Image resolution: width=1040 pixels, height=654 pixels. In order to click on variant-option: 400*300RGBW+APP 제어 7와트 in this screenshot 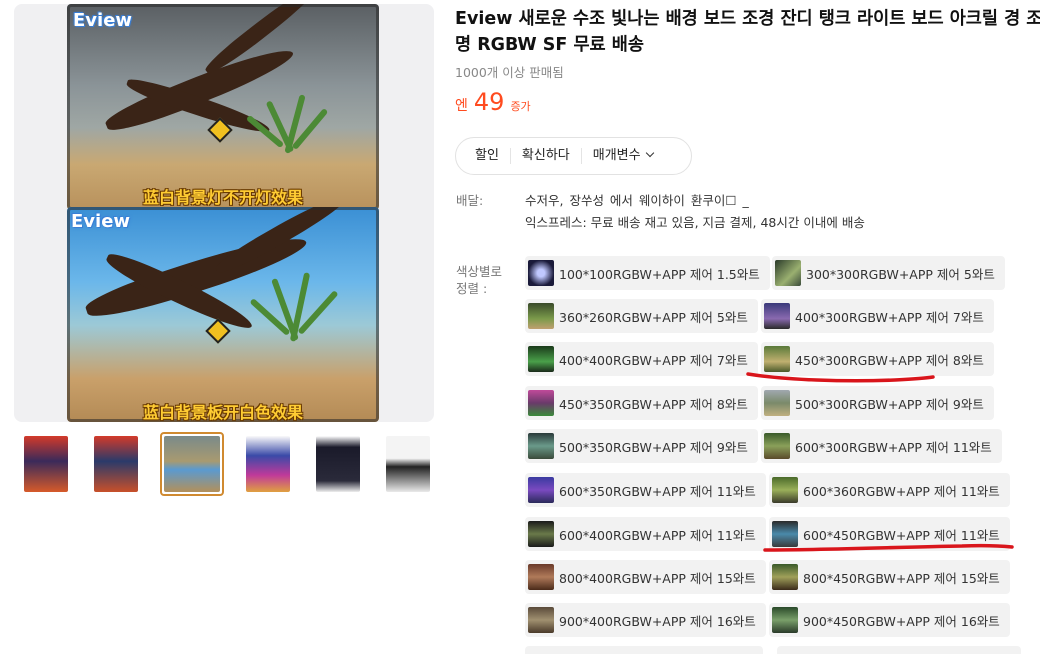, I will do `click(877, 316)`.